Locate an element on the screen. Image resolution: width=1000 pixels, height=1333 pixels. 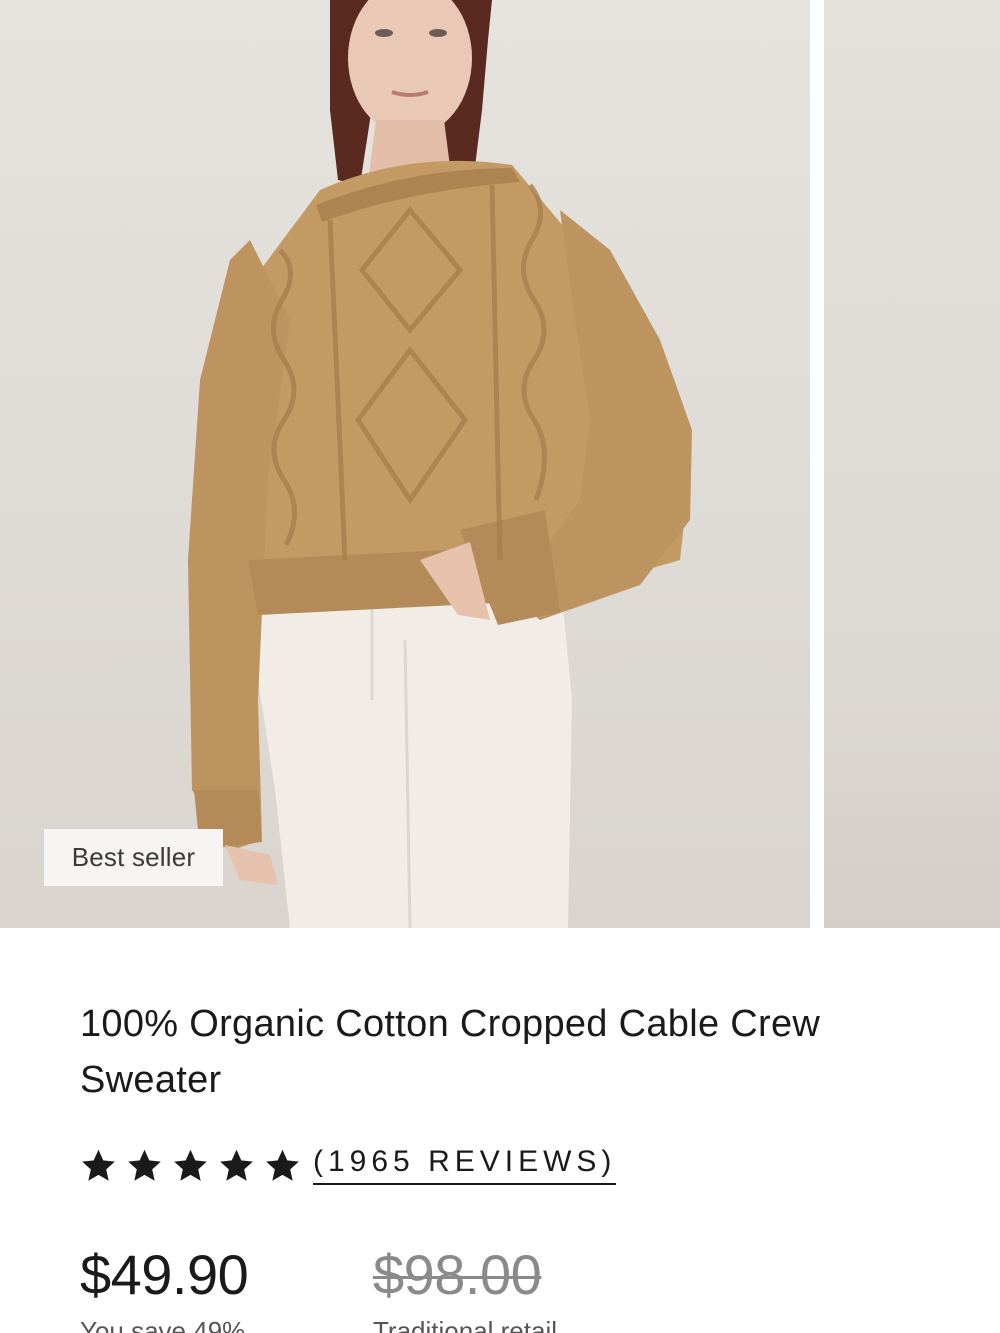
rating-stars is located at coordinates (190, 1165).